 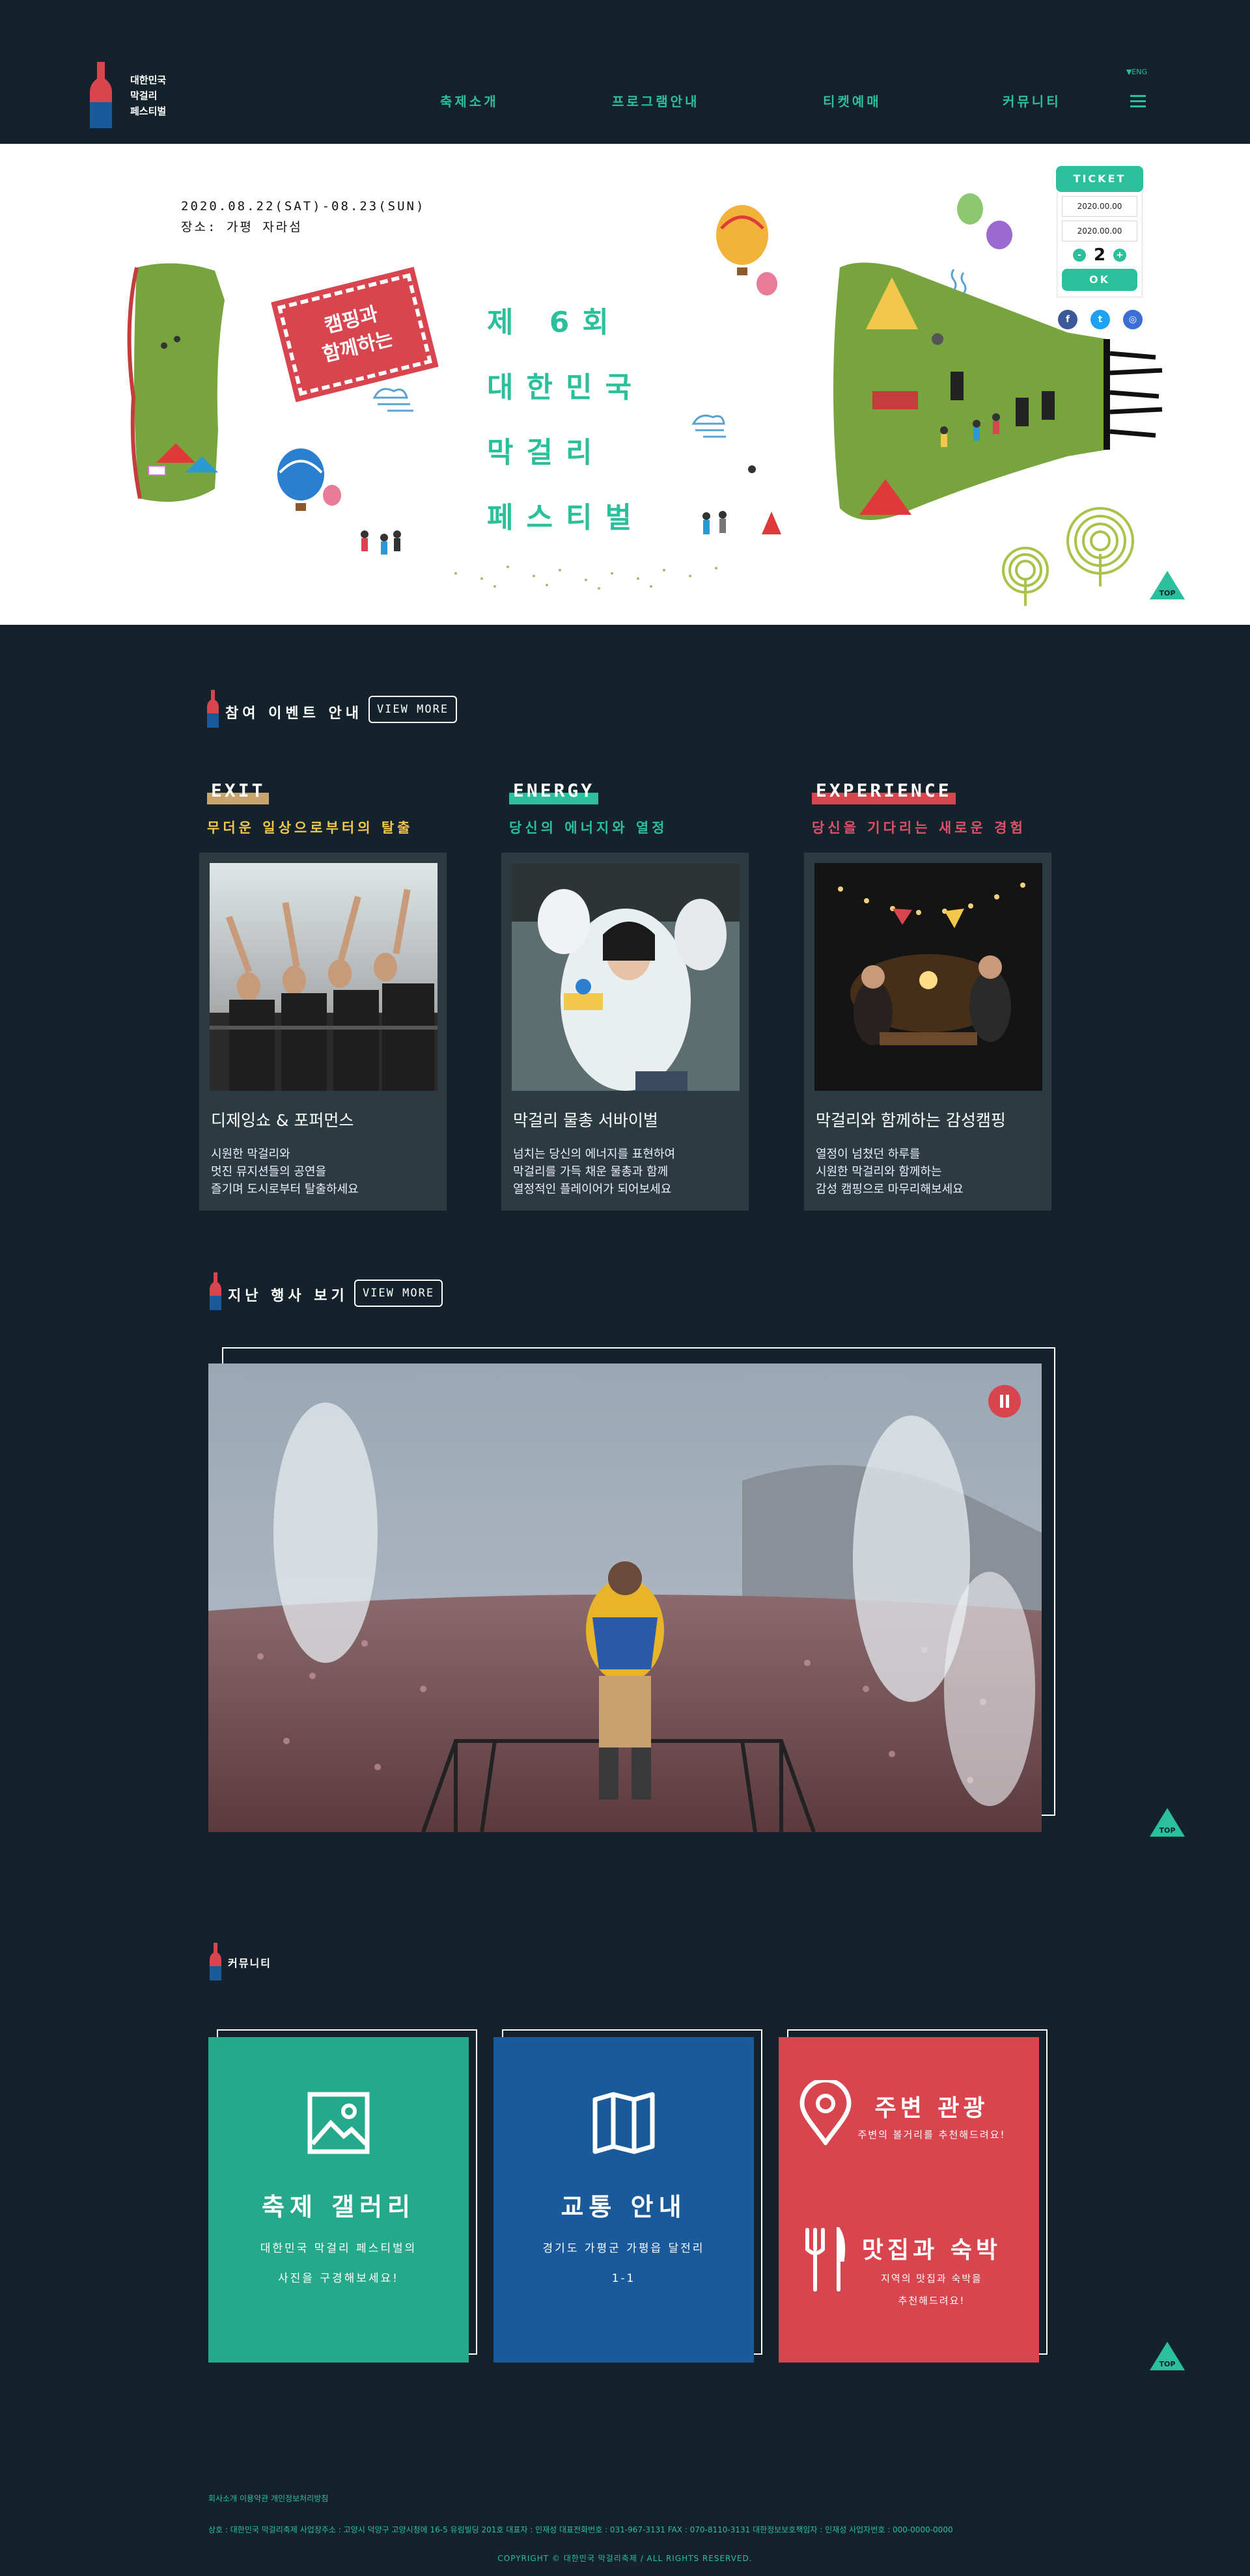 I want to click on title-line: 제 6회, so click(x=554, y=323).